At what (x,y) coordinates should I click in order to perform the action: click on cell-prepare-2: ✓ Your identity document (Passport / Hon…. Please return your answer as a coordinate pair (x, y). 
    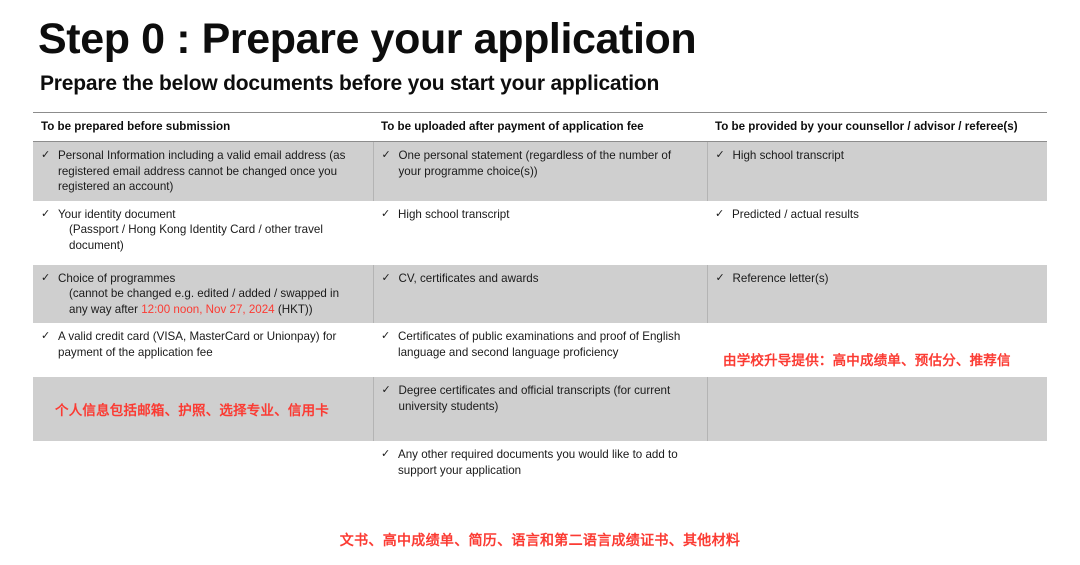
    Looking at the image, I should click on (203, 232).